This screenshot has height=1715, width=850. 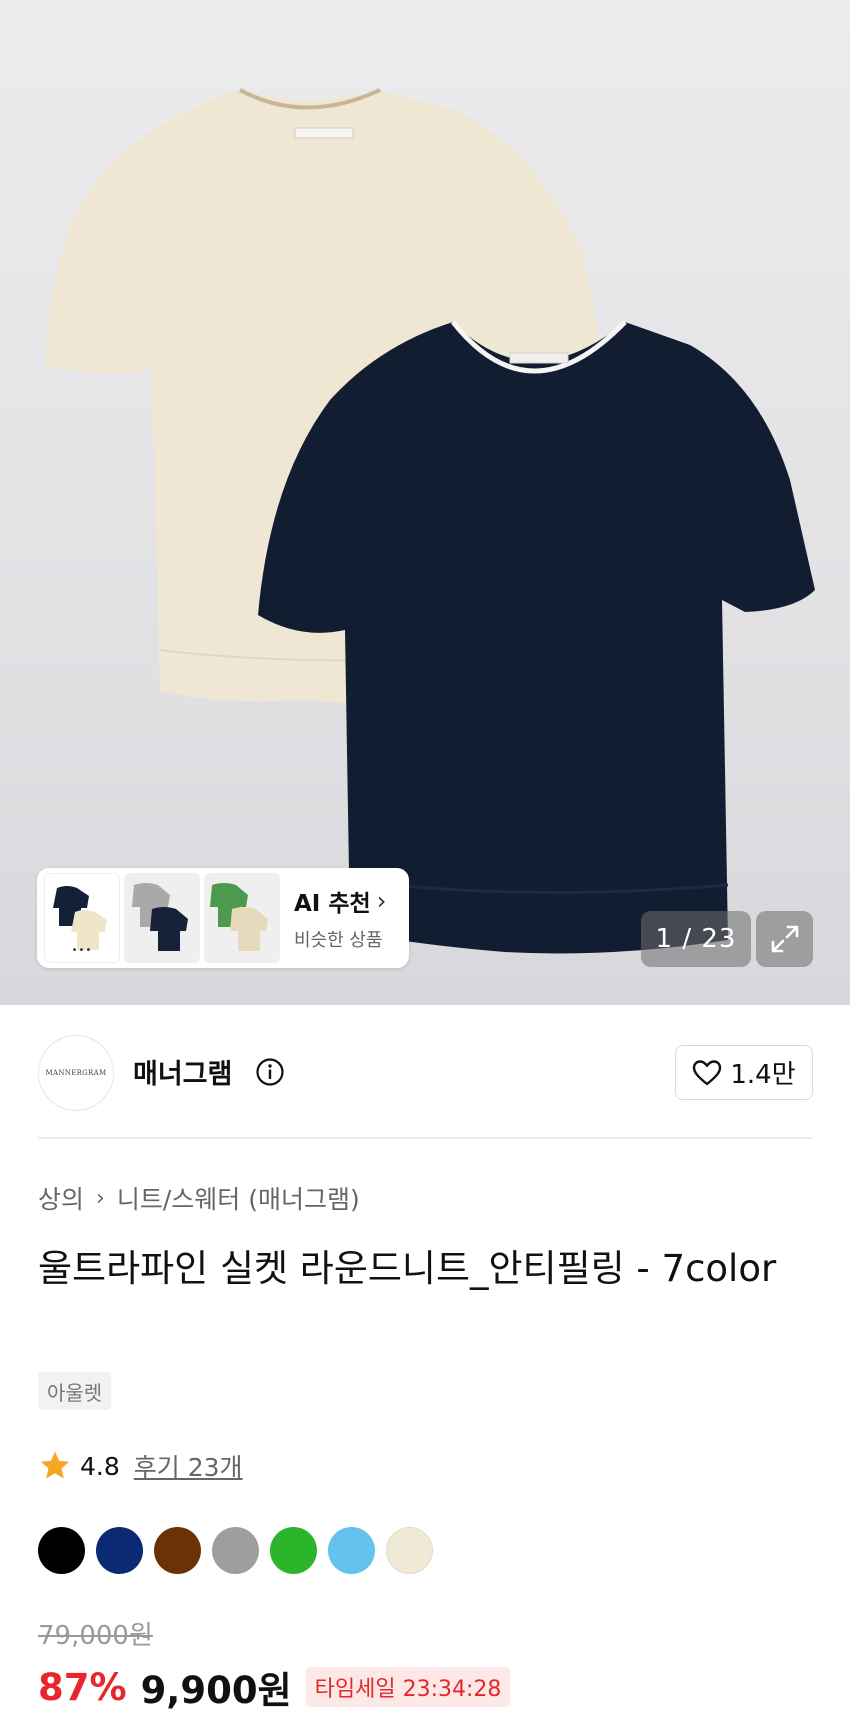 What do you see at coordinates (239, 917) in the screenshot?
I see `ai-thumb-3-image` at bounding box center [239, 917].